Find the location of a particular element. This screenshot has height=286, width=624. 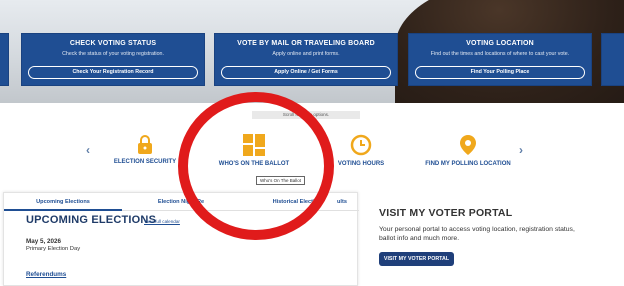

card-title: VOTING LOCATION is located at coordinates (500, 43).